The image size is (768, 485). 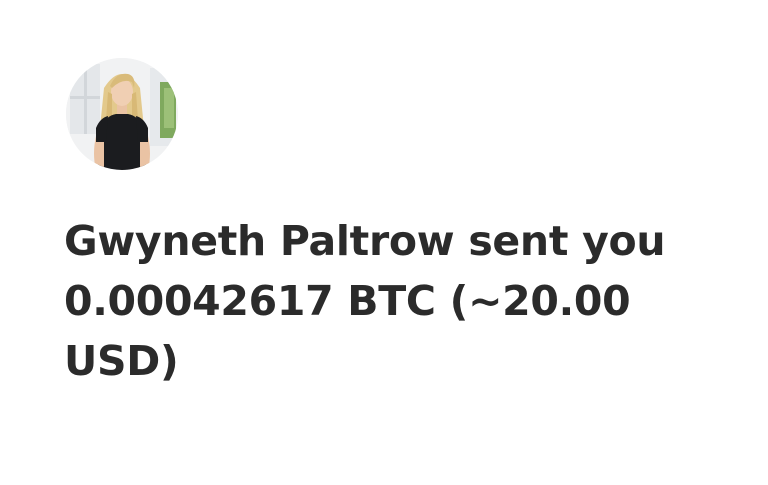 I want to click on sender-avatar-photo, so click(x=122, y=114).